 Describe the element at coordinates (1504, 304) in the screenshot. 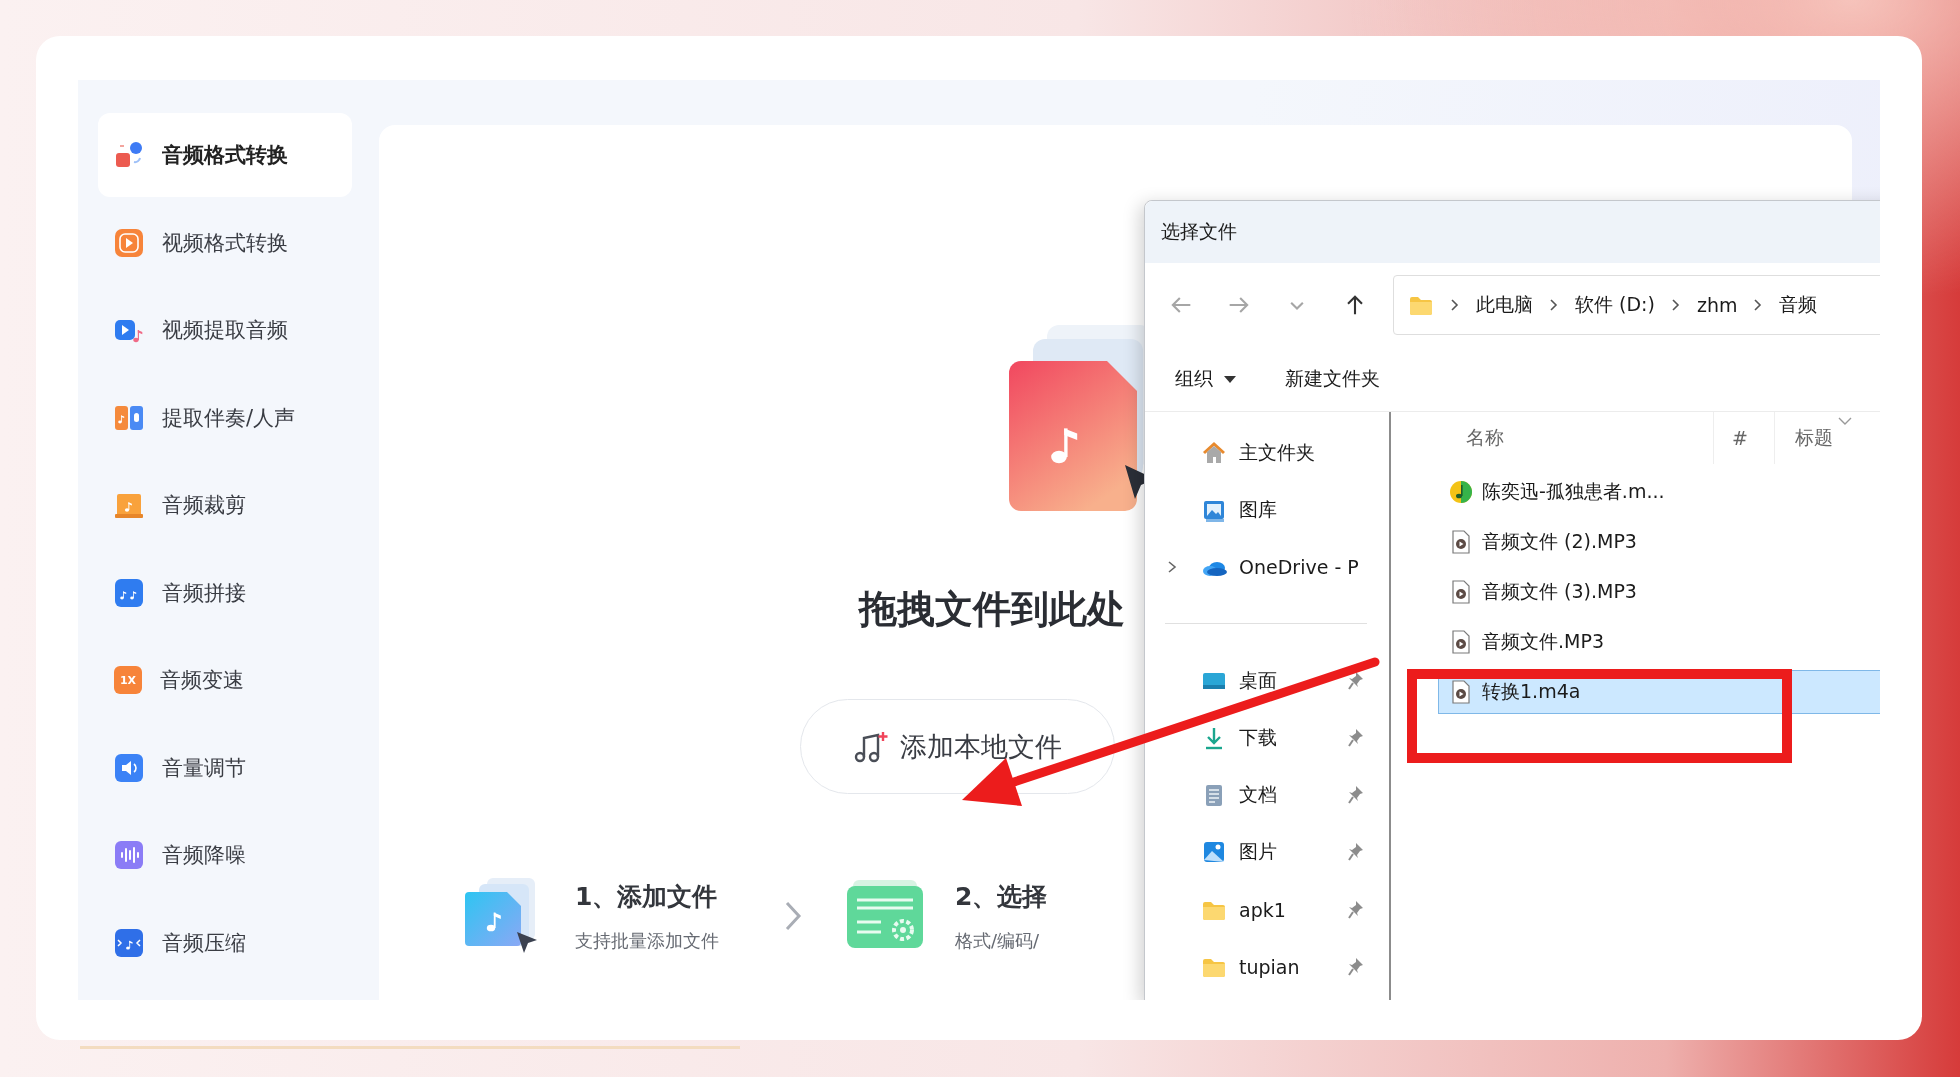

I see `breadcrumb-item: 此电脑` at that location.